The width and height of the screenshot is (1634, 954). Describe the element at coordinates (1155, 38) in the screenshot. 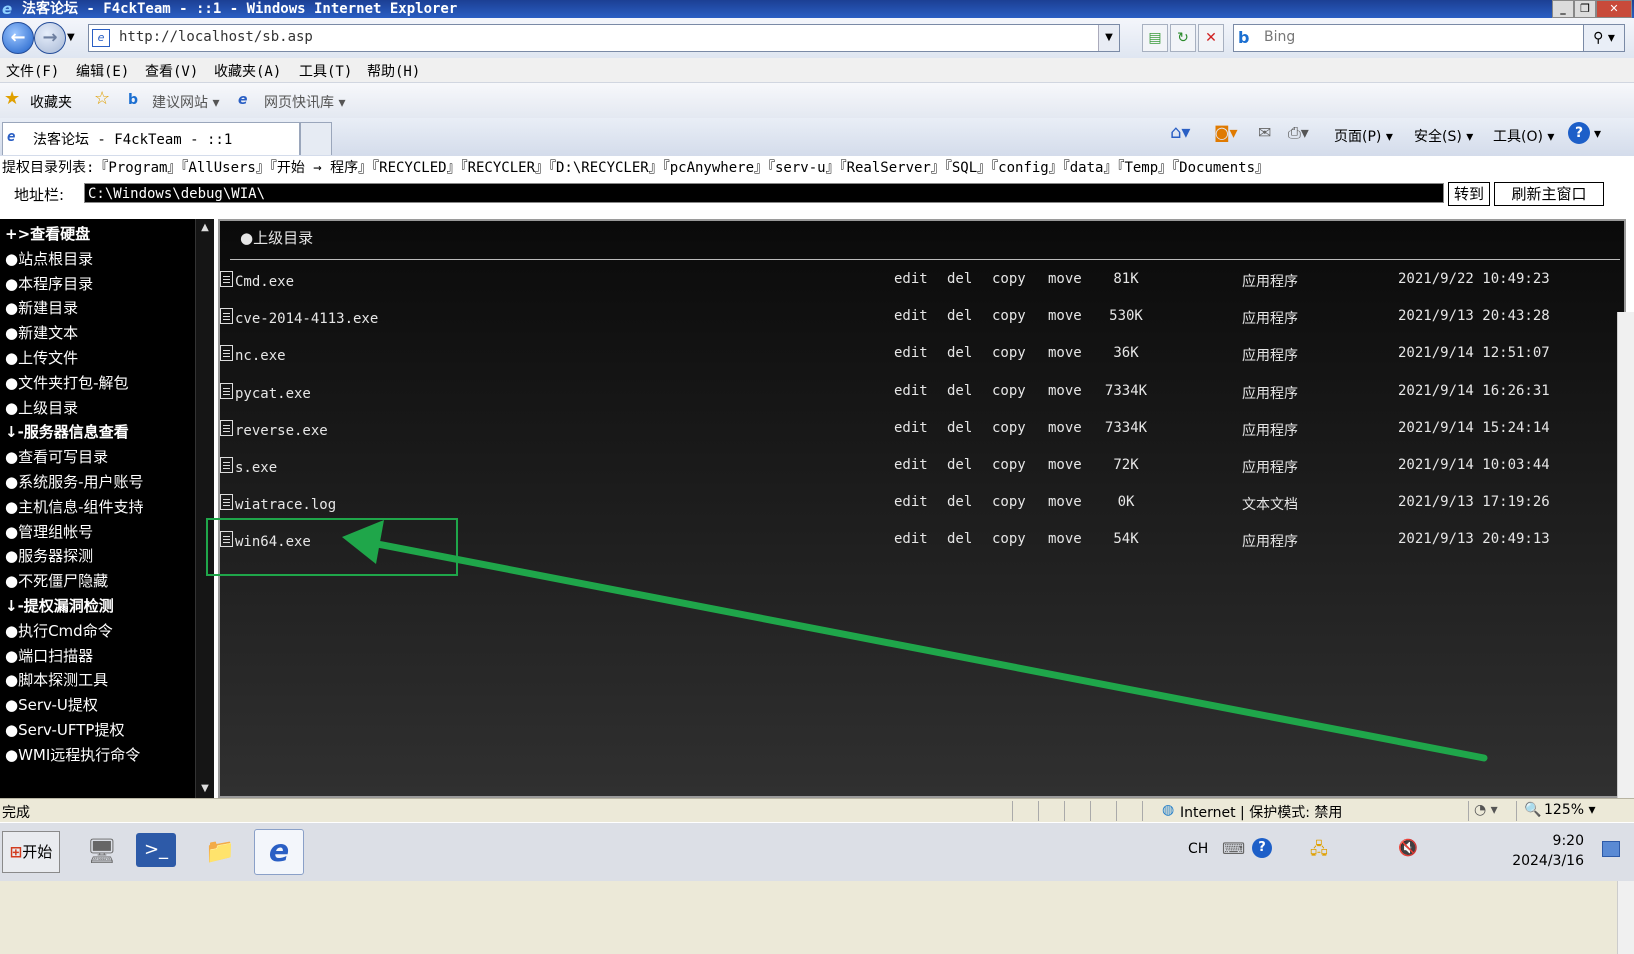

I see `compatibility-view-icon: ▤` at that location.